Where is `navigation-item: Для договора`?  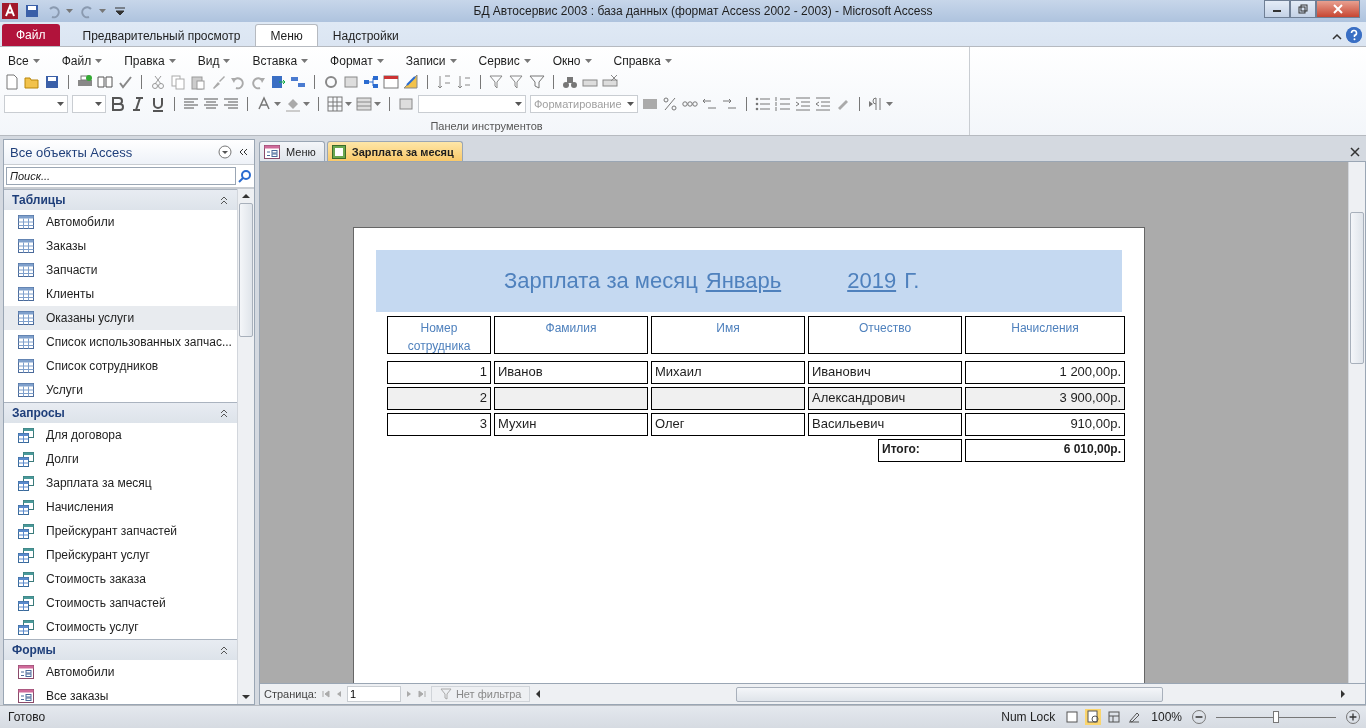 navigation-item: Для договора is located at coordinates (120, 435).